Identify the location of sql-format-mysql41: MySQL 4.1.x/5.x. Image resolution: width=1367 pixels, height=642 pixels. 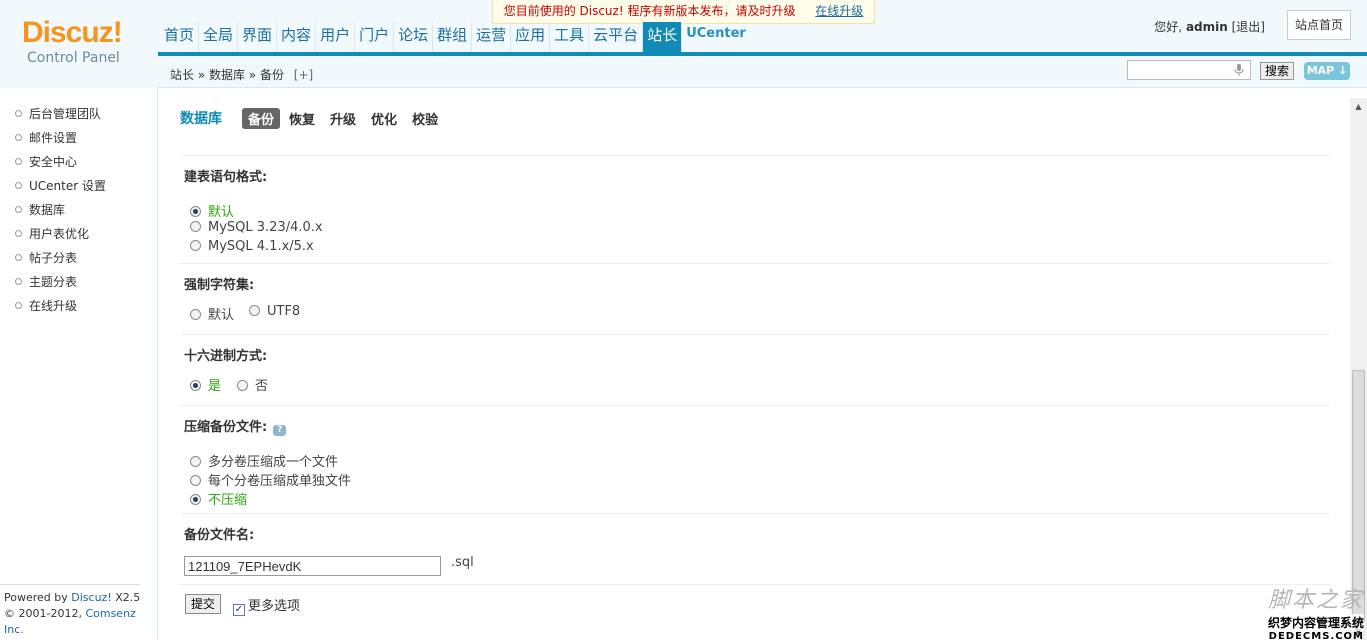
(252, 246).